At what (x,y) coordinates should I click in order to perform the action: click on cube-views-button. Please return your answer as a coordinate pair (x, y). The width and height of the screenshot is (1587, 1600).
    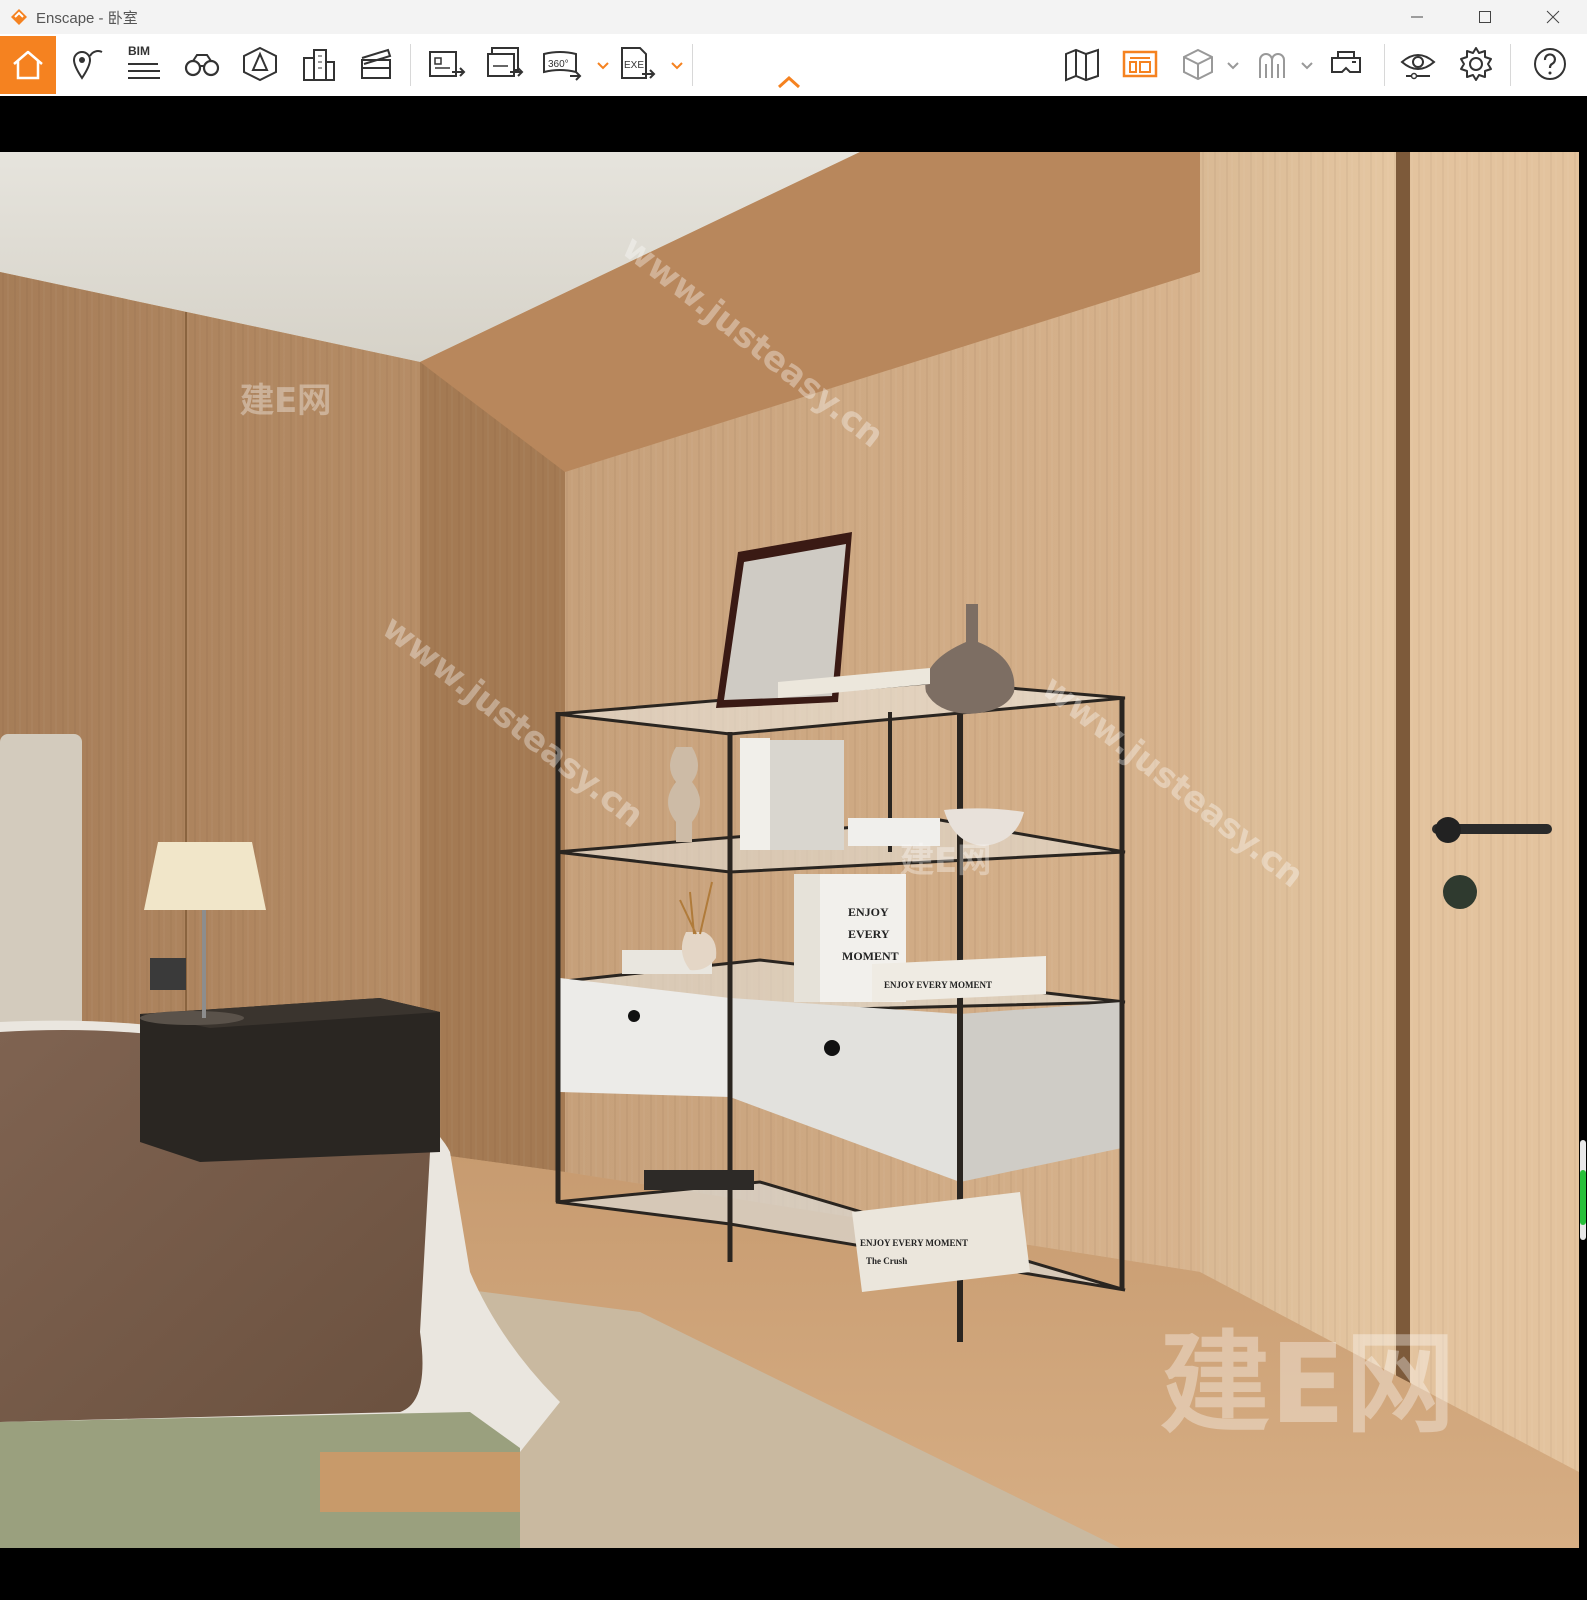
    Looking at the image, I should click on (1198, 64).